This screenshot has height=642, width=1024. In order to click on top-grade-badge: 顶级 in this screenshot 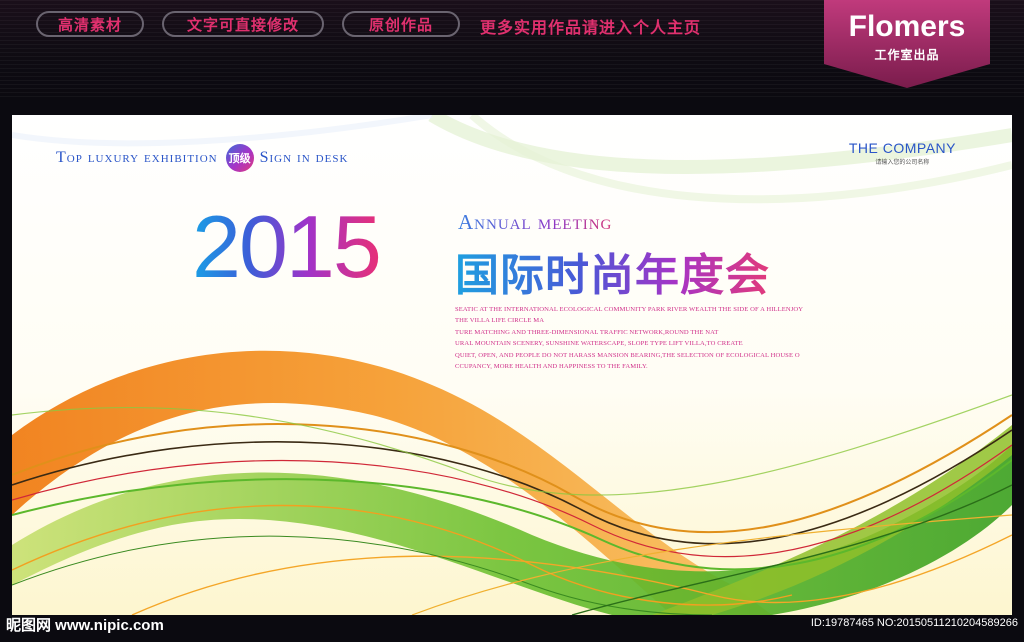, I will do `click(239, 158)`.